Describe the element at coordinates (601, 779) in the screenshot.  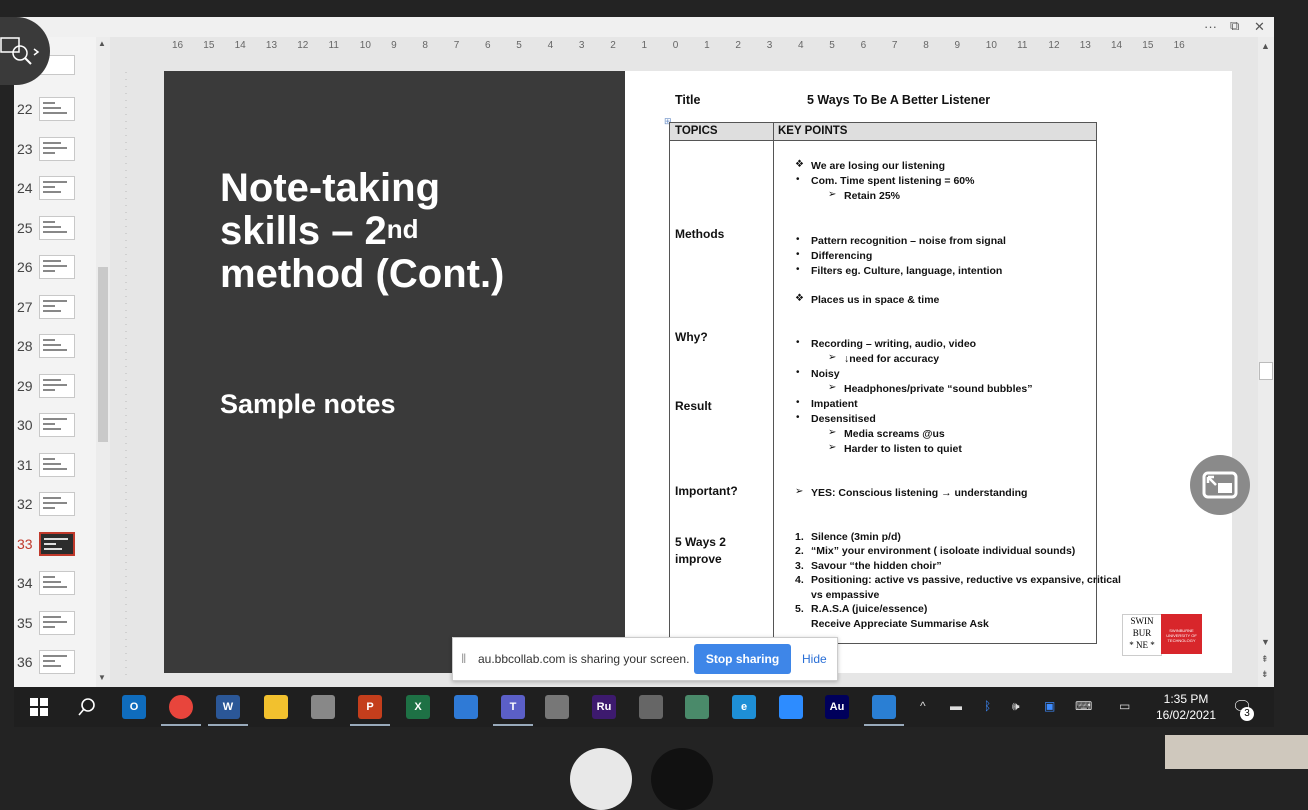
I see `avatar-button` at that location.